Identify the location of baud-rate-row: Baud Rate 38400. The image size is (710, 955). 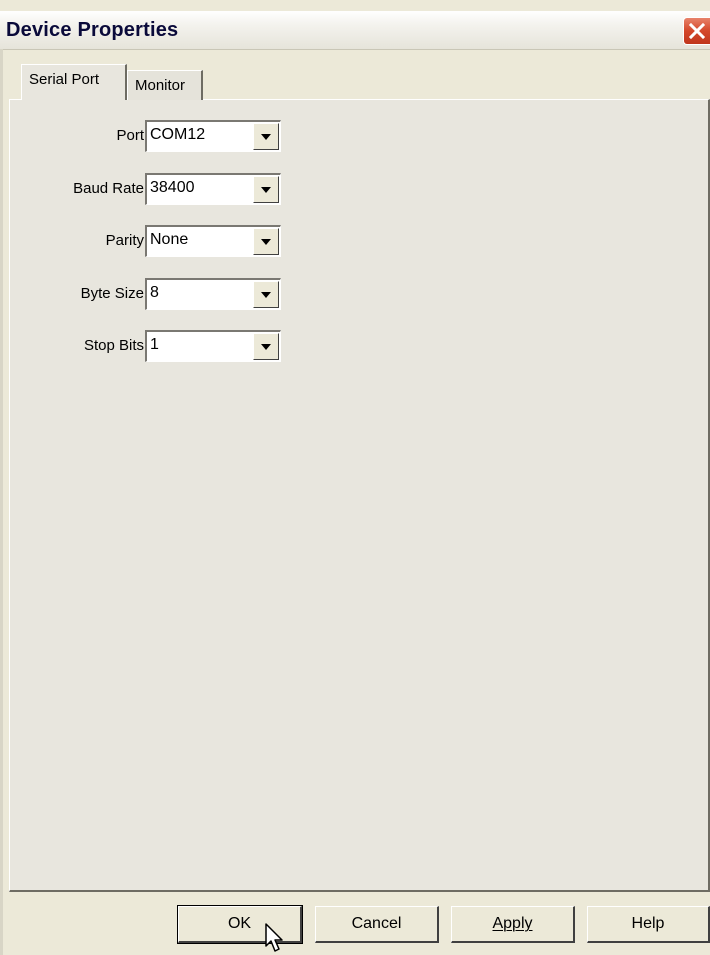
(160, 189).